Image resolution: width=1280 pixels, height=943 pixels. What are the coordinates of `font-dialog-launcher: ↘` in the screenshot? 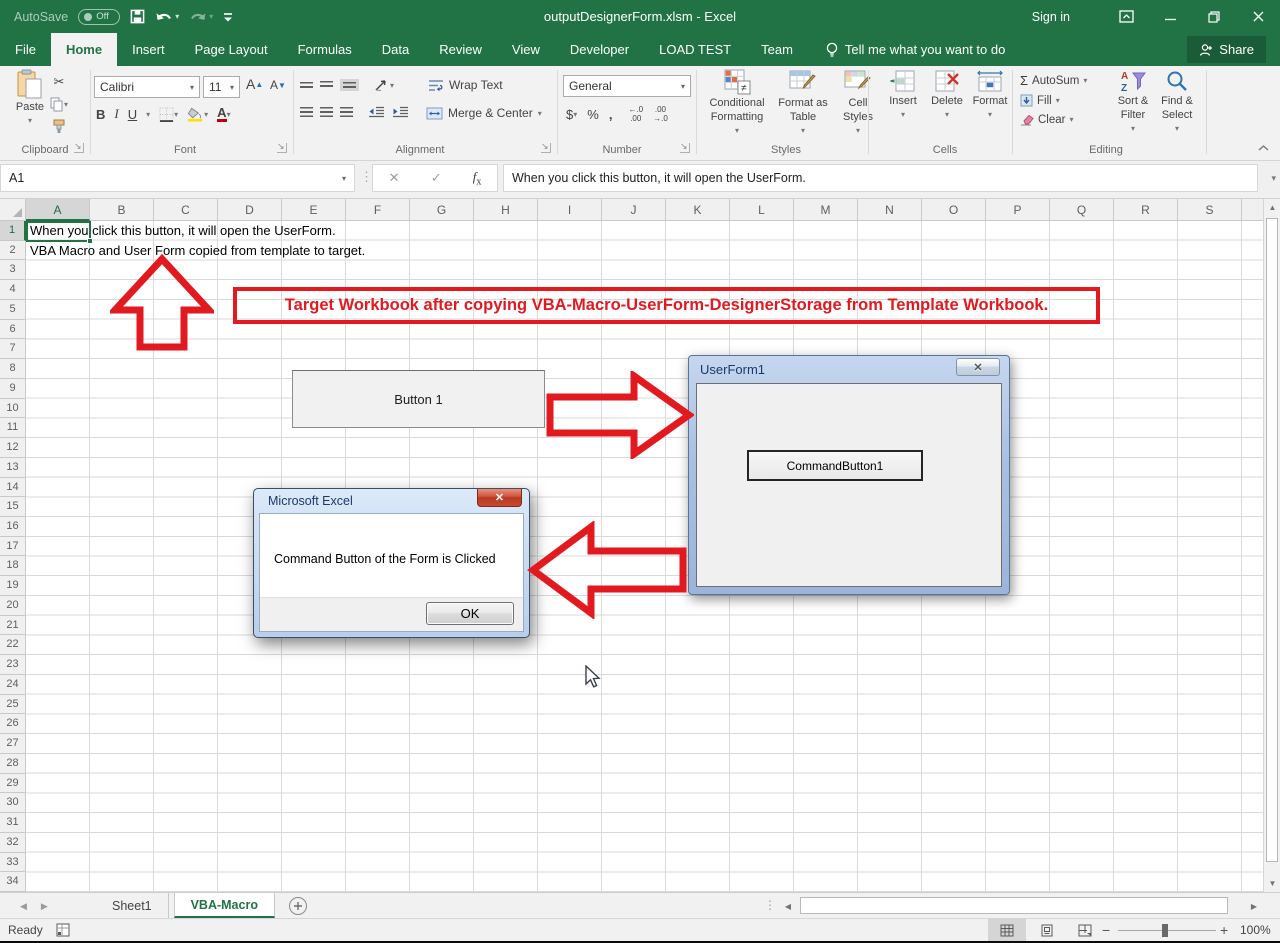 It's located at (282, 147).